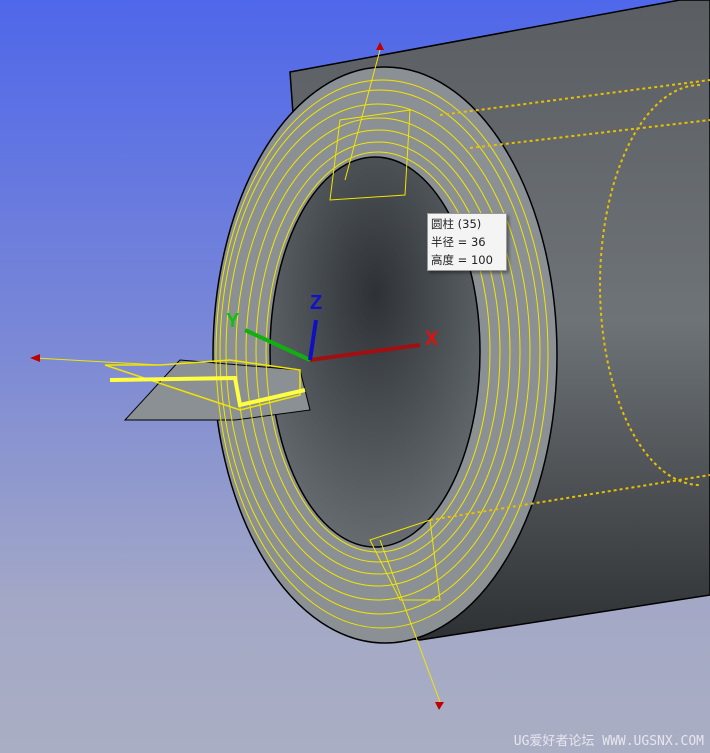 Image resolution: width=710 pixels, height=753 pixels. What do you see at coordinates (462, 260) in the screenshot?
I see `tooltip-height: 高度 = 100` at bounding box center [462, 260].